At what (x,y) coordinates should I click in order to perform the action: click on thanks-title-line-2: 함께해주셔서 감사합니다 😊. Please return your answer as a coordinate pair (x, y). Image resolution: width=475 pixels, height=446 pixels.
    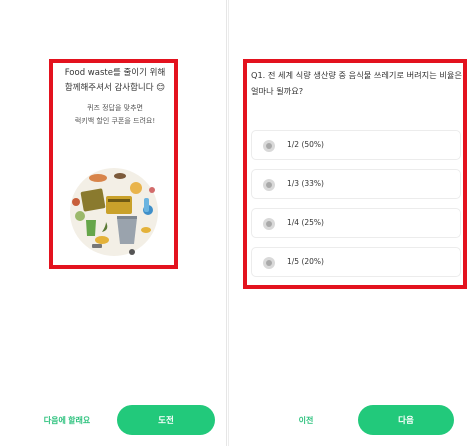
    Looking at the image, I should click on (115, 88).